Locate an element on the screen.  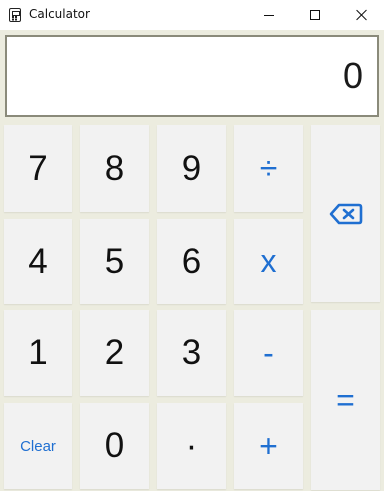
backspace-button is located at coordinates (345, 213).